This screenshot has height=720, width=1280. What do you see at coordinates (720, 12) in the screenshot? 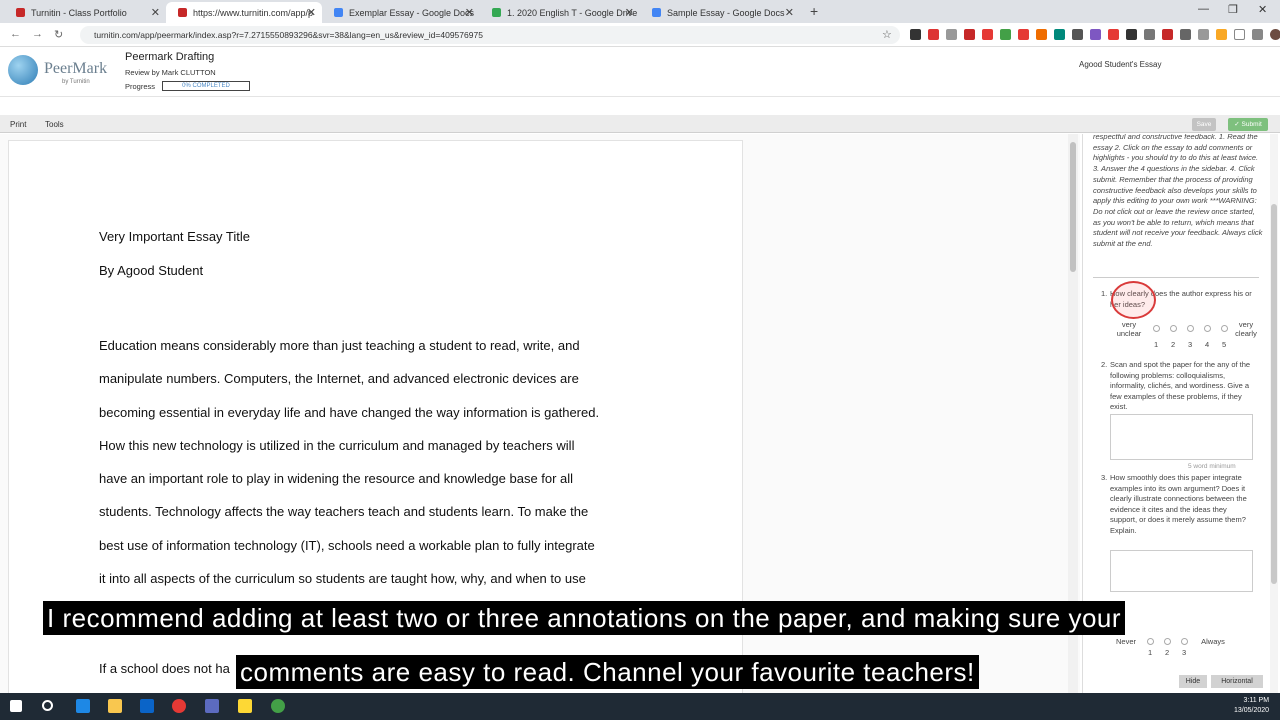
I see `browser-tab: Sample Essay - Google Docs ✕` at bounding box center [720, 12].